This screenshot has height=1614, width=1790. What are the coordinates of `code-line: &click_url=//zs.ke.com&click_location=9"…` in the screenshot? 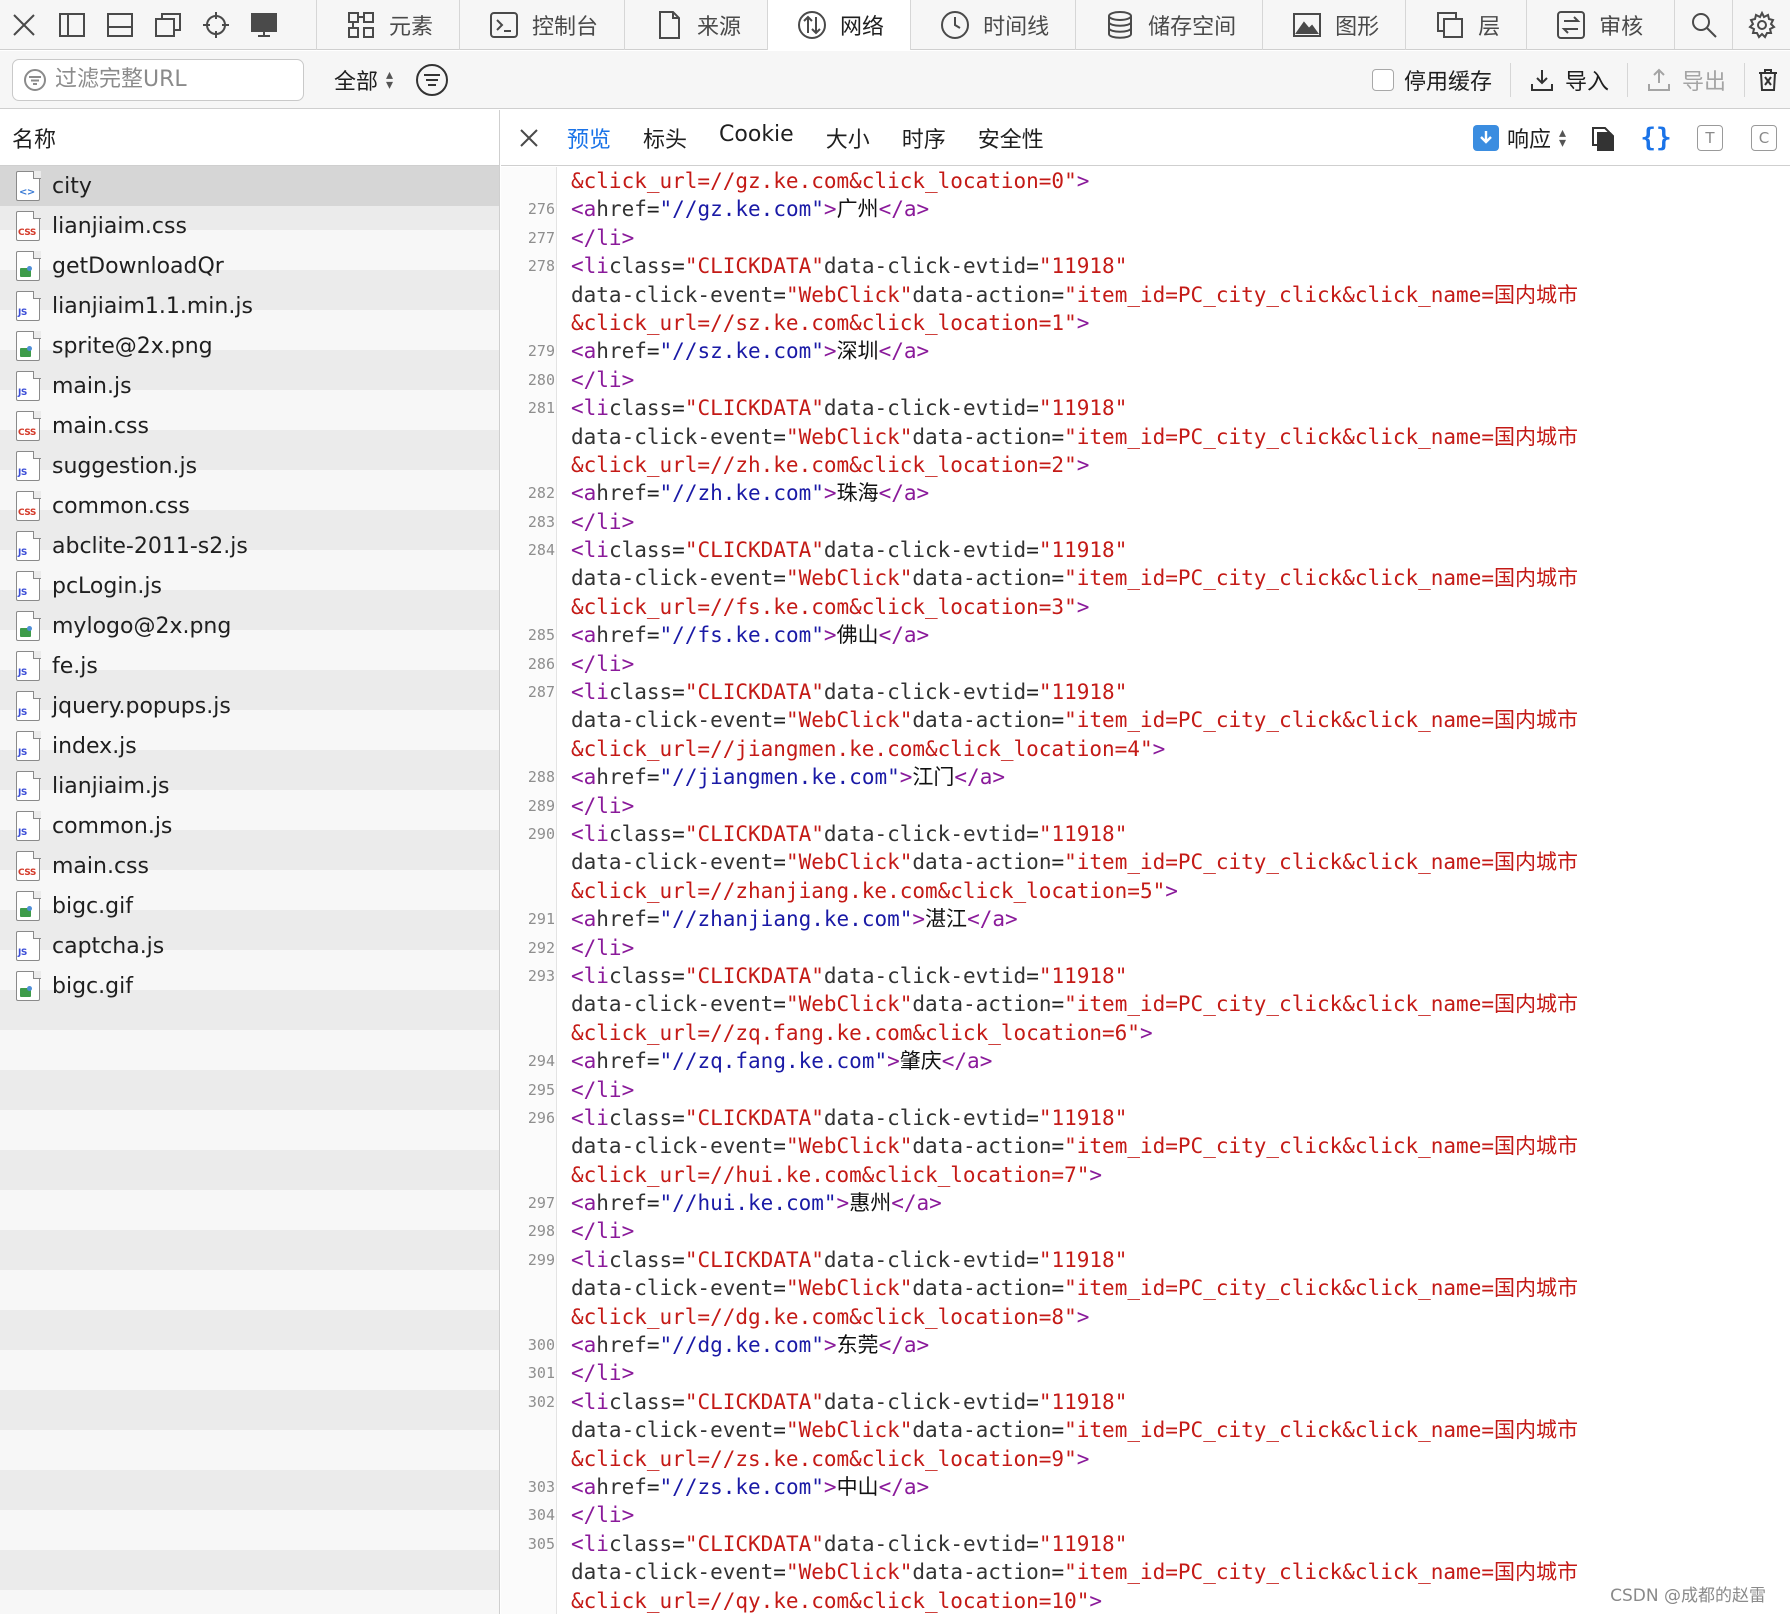 It's located at (830, 1458).